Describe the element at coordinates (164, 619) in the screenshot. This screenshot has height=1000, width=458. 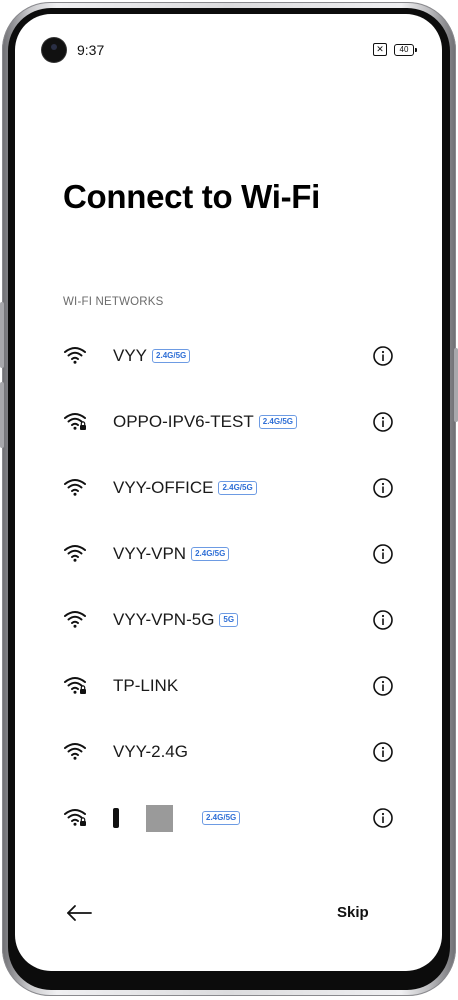
I see `network-name: VYY-VPN-5G` at that location.